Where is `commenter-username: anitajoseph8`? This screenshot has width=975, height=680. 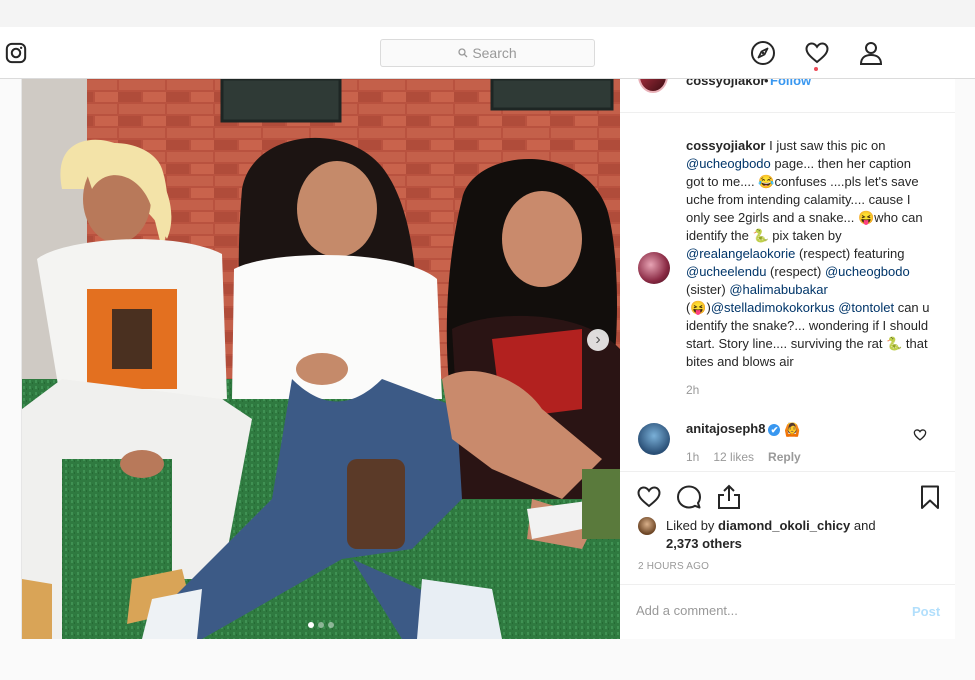
commenter-username: anitajoseph8 is located at coordinates (725, 428).